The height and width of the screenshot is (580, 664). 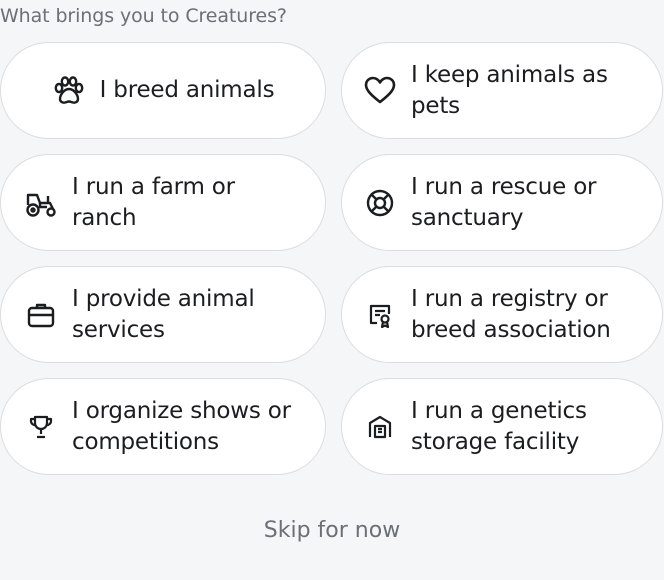 What do you see at coordinates (187, 90) in the screenshot?
I see `option-label: I breed animals` at bounding box center [187, 90].